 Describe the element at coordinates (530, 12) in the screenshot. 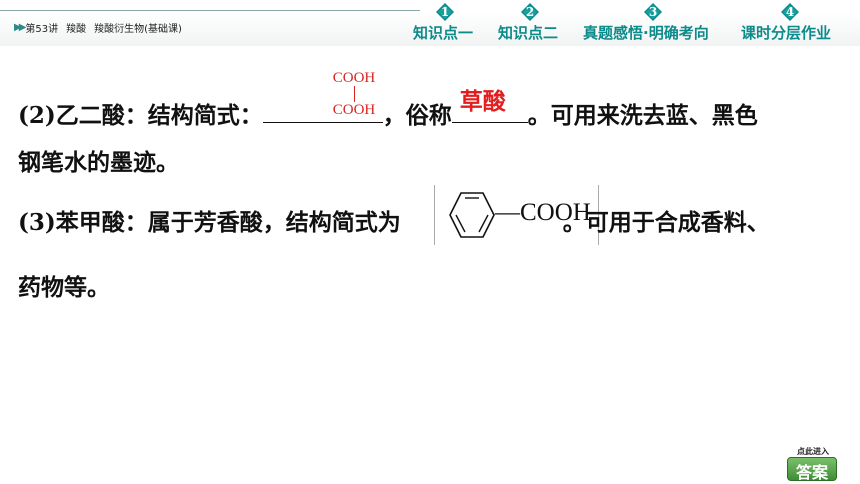

I see `tab-2-number-badge: 2` at that location.